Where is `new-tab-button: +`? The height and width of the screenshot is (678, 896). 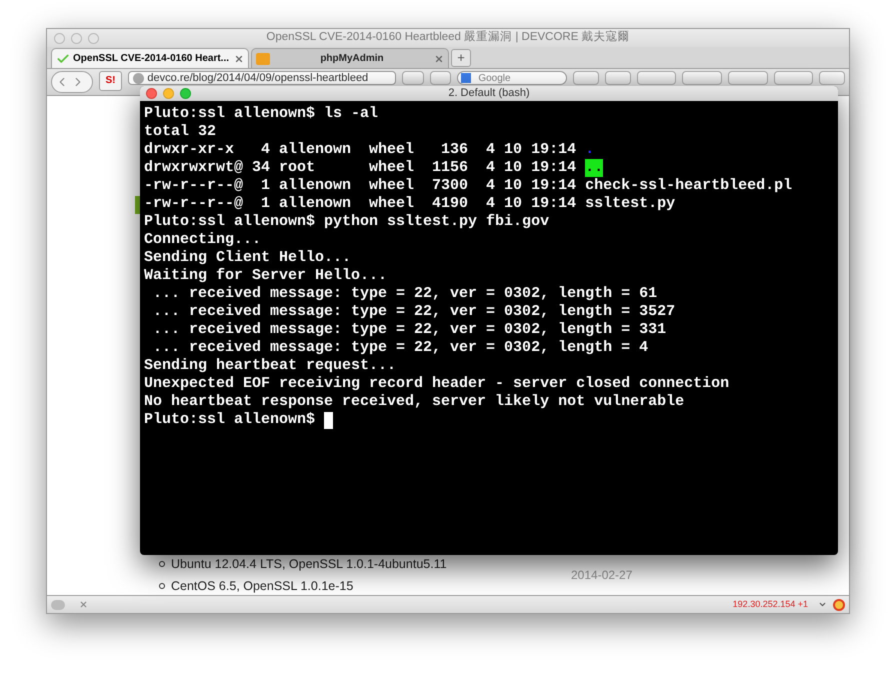
new-tab-button: + is located at coordinates (461, 58).